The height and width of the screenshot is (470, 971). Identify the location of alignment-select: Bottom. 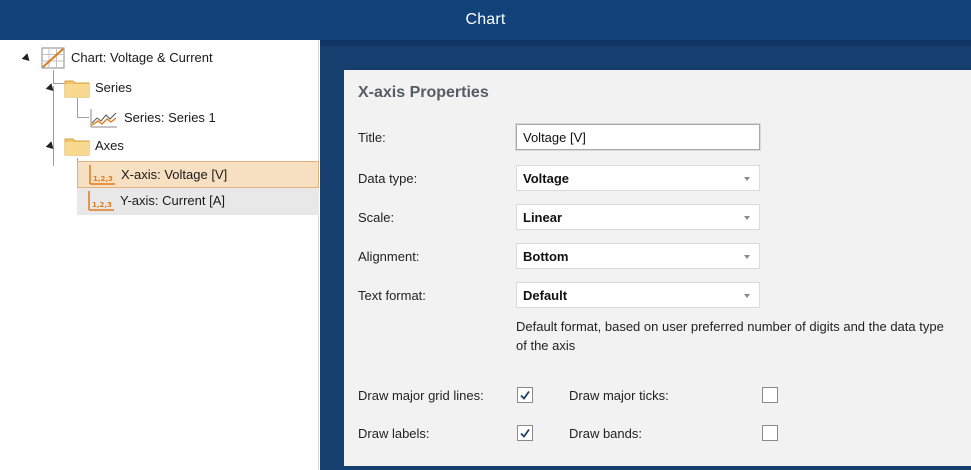
(638, 256).